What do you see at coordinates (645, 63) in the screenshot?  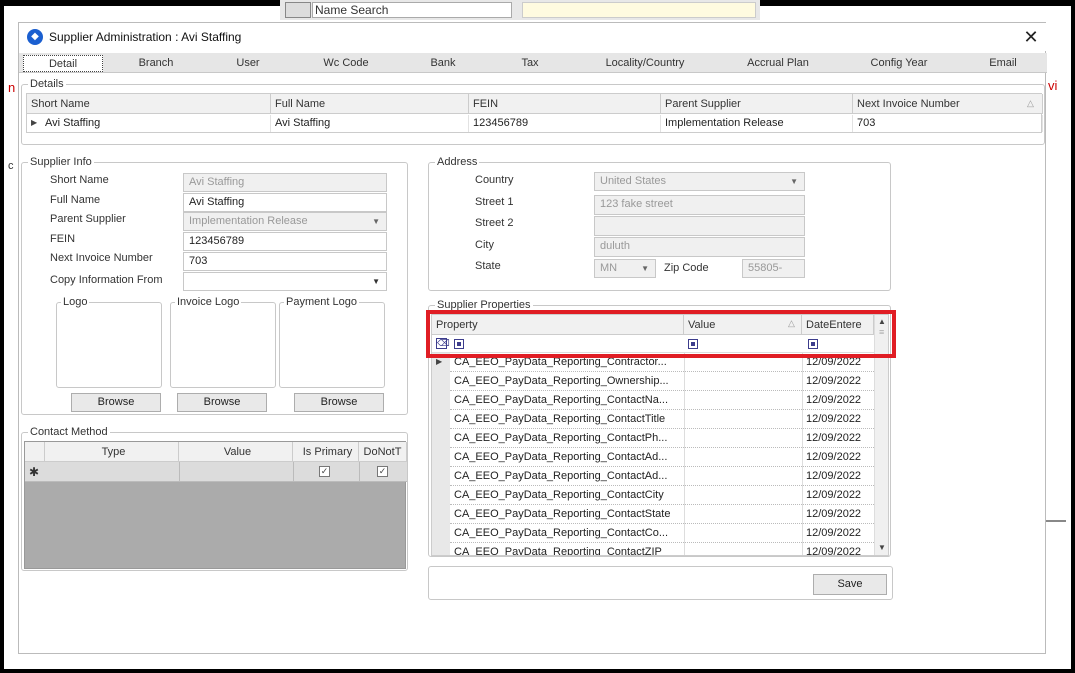 I see `tab-locality-country: Locality/Country` at bounding box center [645, 63].